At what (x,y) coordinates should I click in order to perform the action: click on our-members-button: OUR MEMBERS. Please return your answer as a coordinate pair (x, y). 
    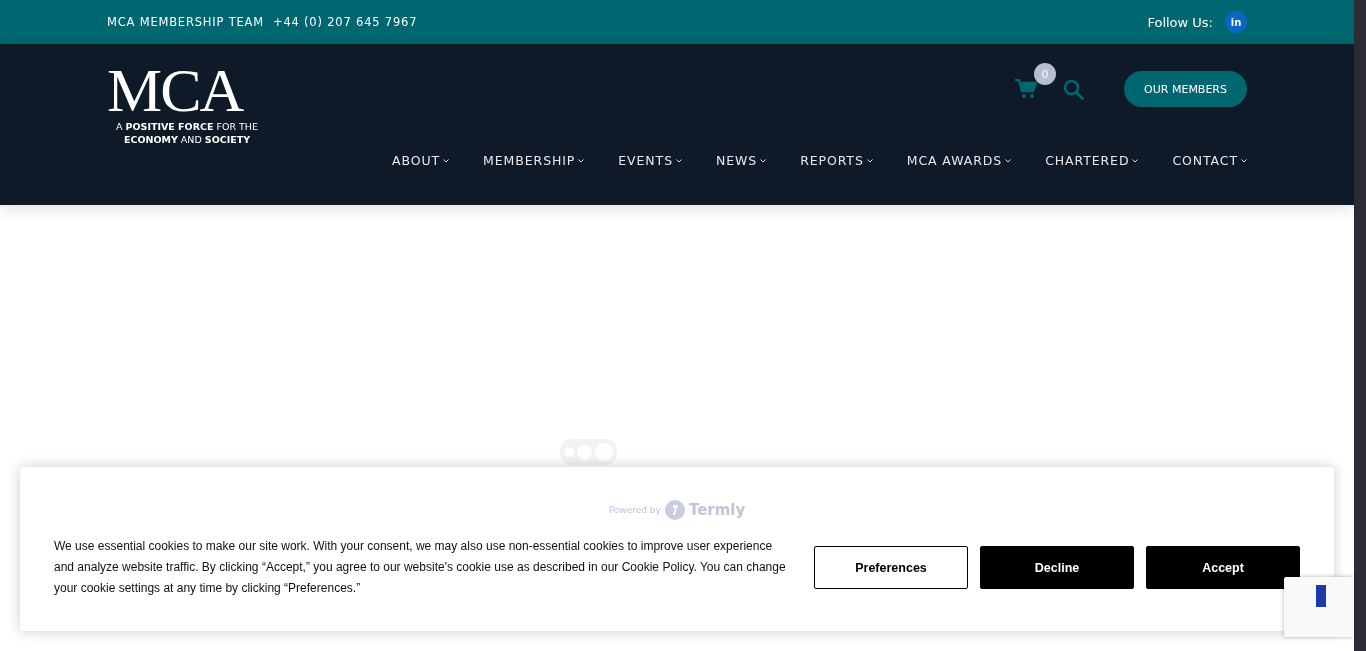
    Looking at the image, I should click on (1185, 89).